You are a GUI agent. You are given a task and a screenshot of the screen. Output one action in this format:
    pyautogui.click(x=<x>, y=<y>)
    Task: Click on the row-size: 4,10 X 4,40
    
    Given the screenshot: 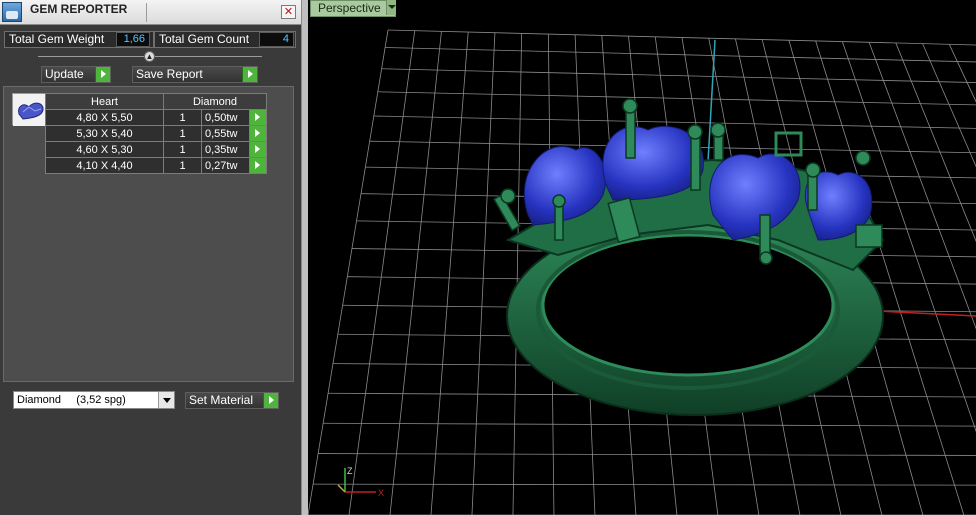 What is the action you would take?
    pyautogui.click(x=104, y=165)
    